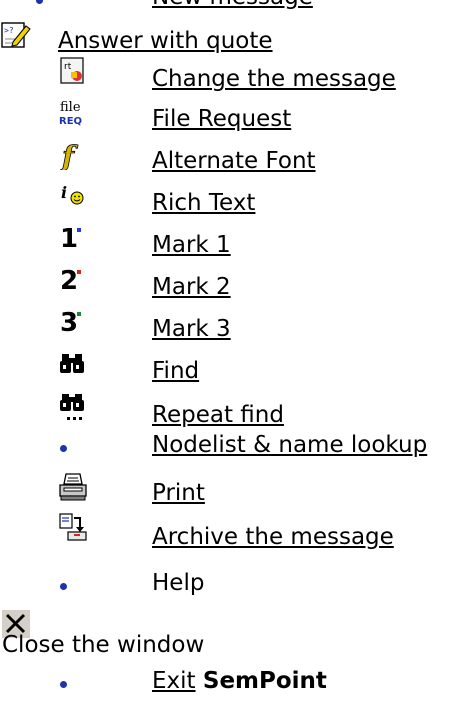  What do you see at coordinates (73, 323) in the screenshot?
I see `mark-3-icon: 3` at bounding box center [73, 323].